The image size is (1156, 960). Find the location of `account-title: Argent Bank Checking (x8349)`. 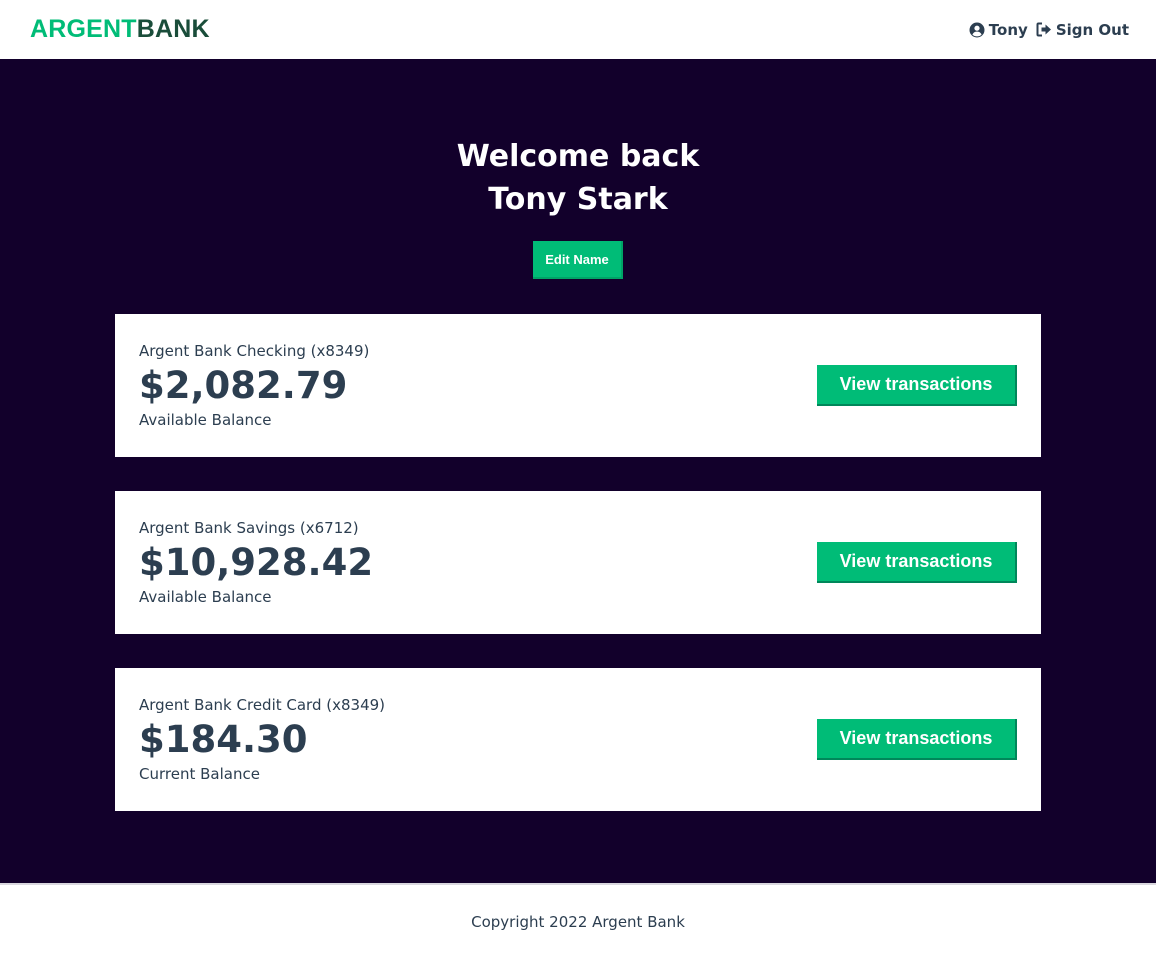

account-title: Argent Bank Checking (x8349) is located at coordinates (254, 351).